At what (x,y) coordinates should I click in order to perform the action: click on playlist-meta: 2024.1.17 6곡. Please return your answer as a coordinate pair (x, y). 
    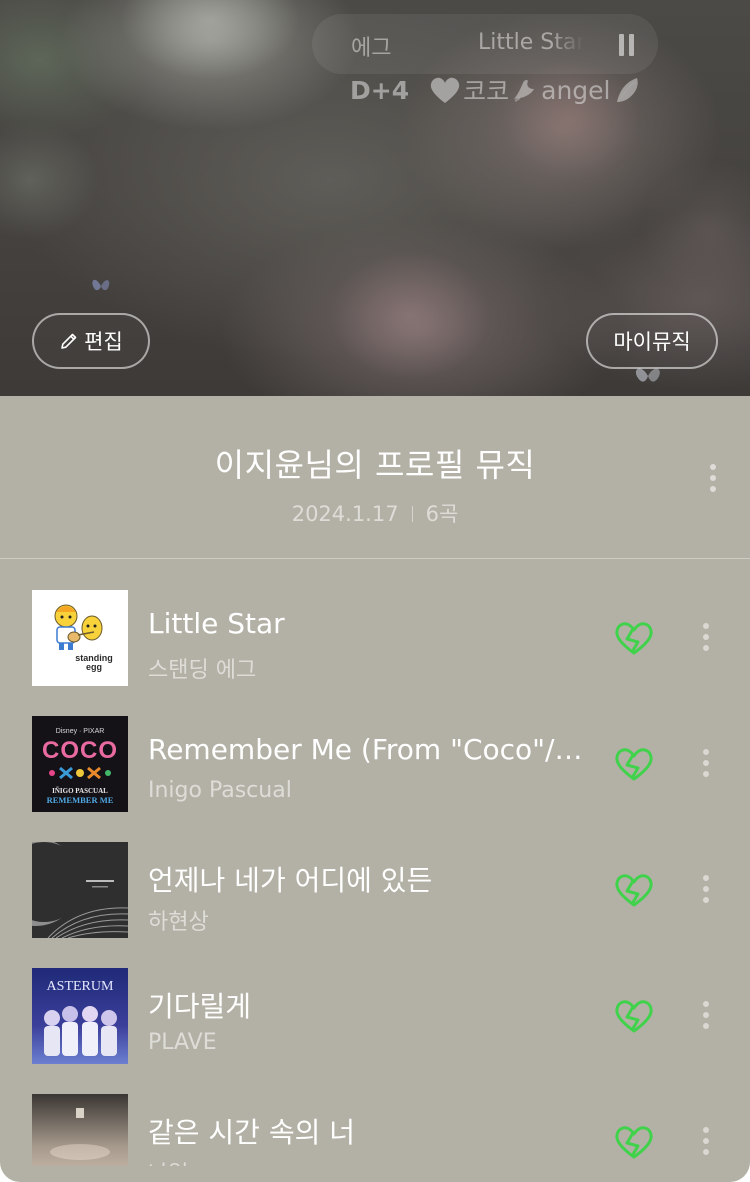
    Looking at the image, I should click on (375, 513).